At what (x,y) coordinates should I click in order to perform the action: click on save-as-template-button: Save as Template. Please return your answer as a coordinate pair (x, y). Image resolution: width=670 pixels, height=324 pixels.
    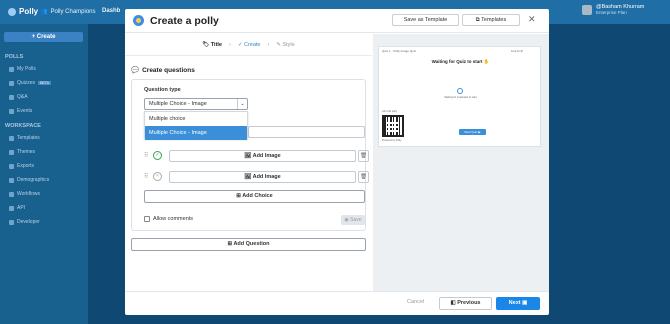
    Looking at the image, I should click on (425, 20).